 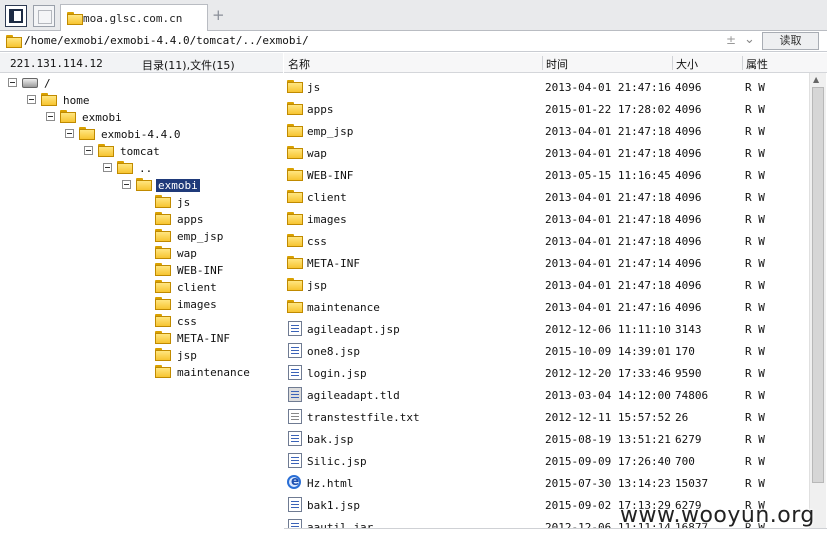 I want to click on file-row: emp_jsp 2013-04-01 21:47:18 4096 R W, so click(x=546, y=130).